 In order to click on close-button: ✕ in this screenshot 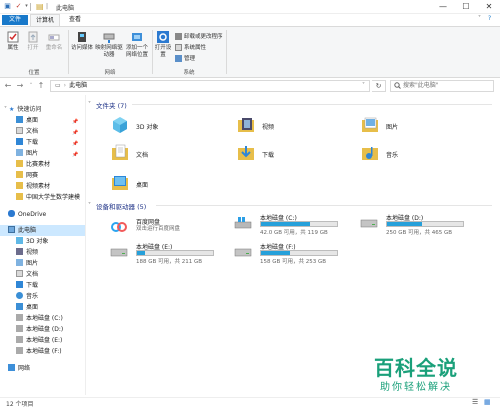, I will do `click(489, 7)`.